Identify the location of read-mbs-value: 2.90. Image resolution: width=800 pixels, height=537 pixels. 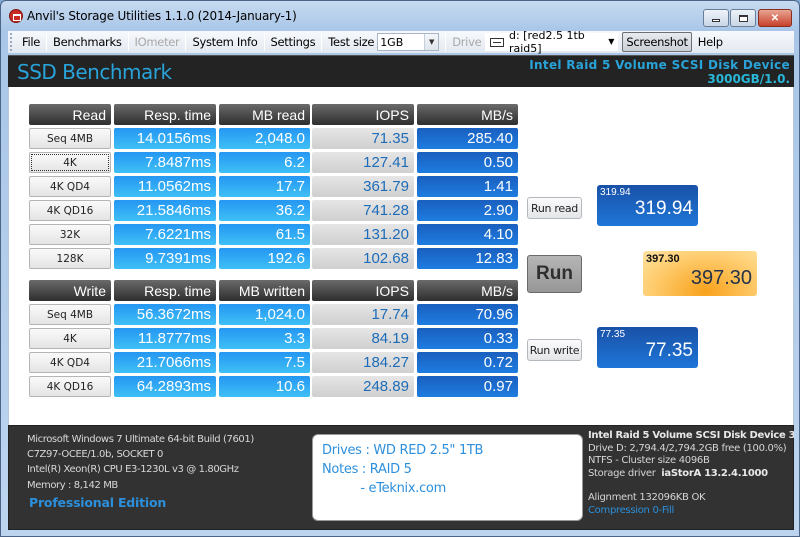
(467, 210).